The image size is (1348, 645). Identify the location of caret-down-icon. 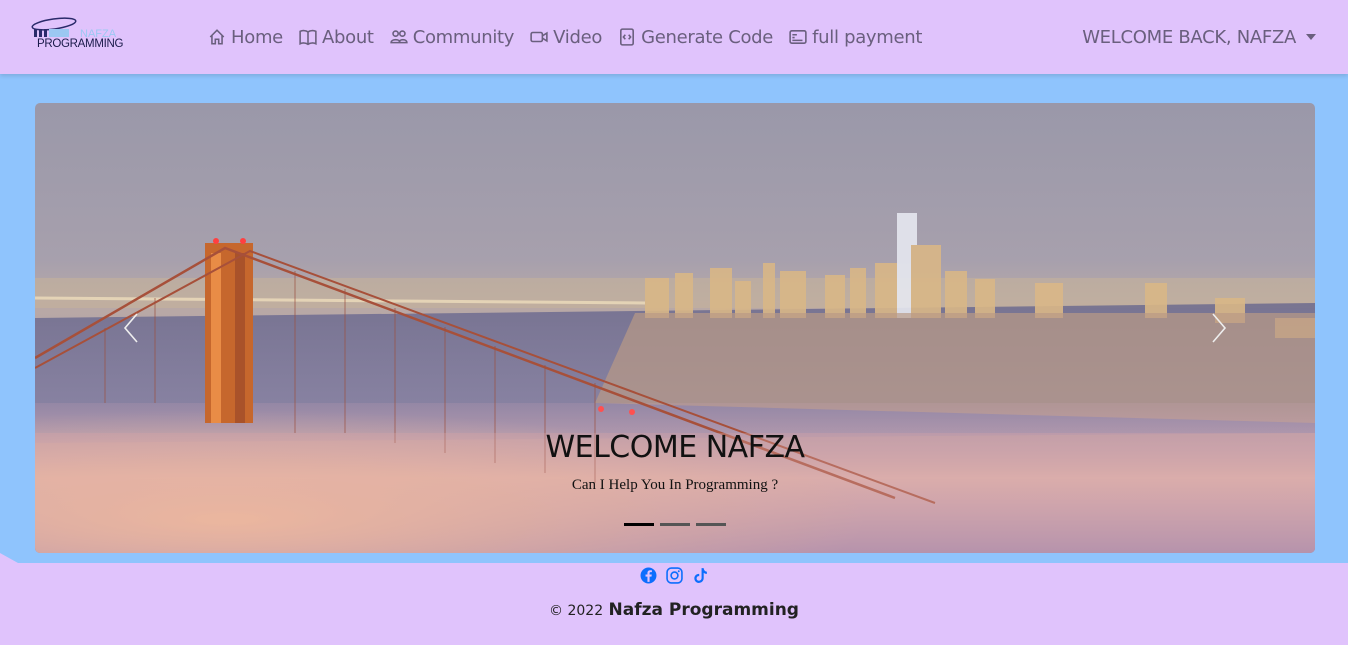
(1311, 37).